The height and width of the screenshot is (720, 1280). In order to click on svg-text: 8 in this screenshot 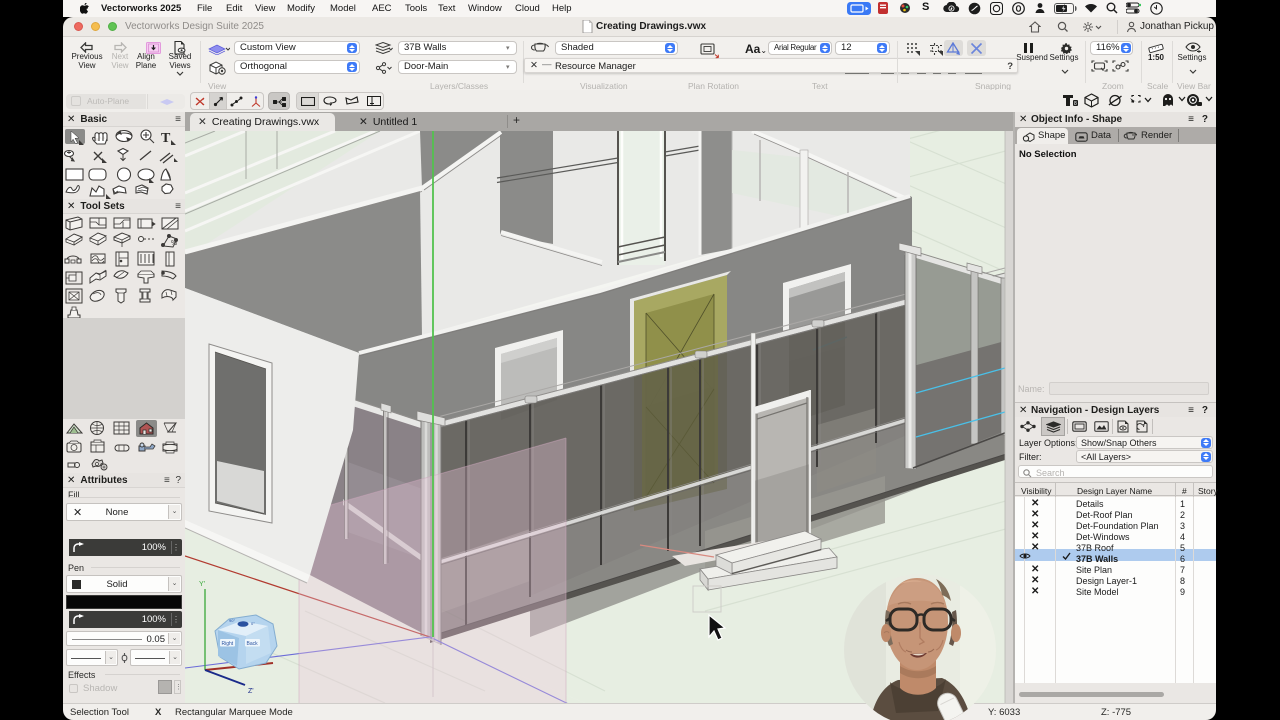, I will do `click(1075, 104)`.